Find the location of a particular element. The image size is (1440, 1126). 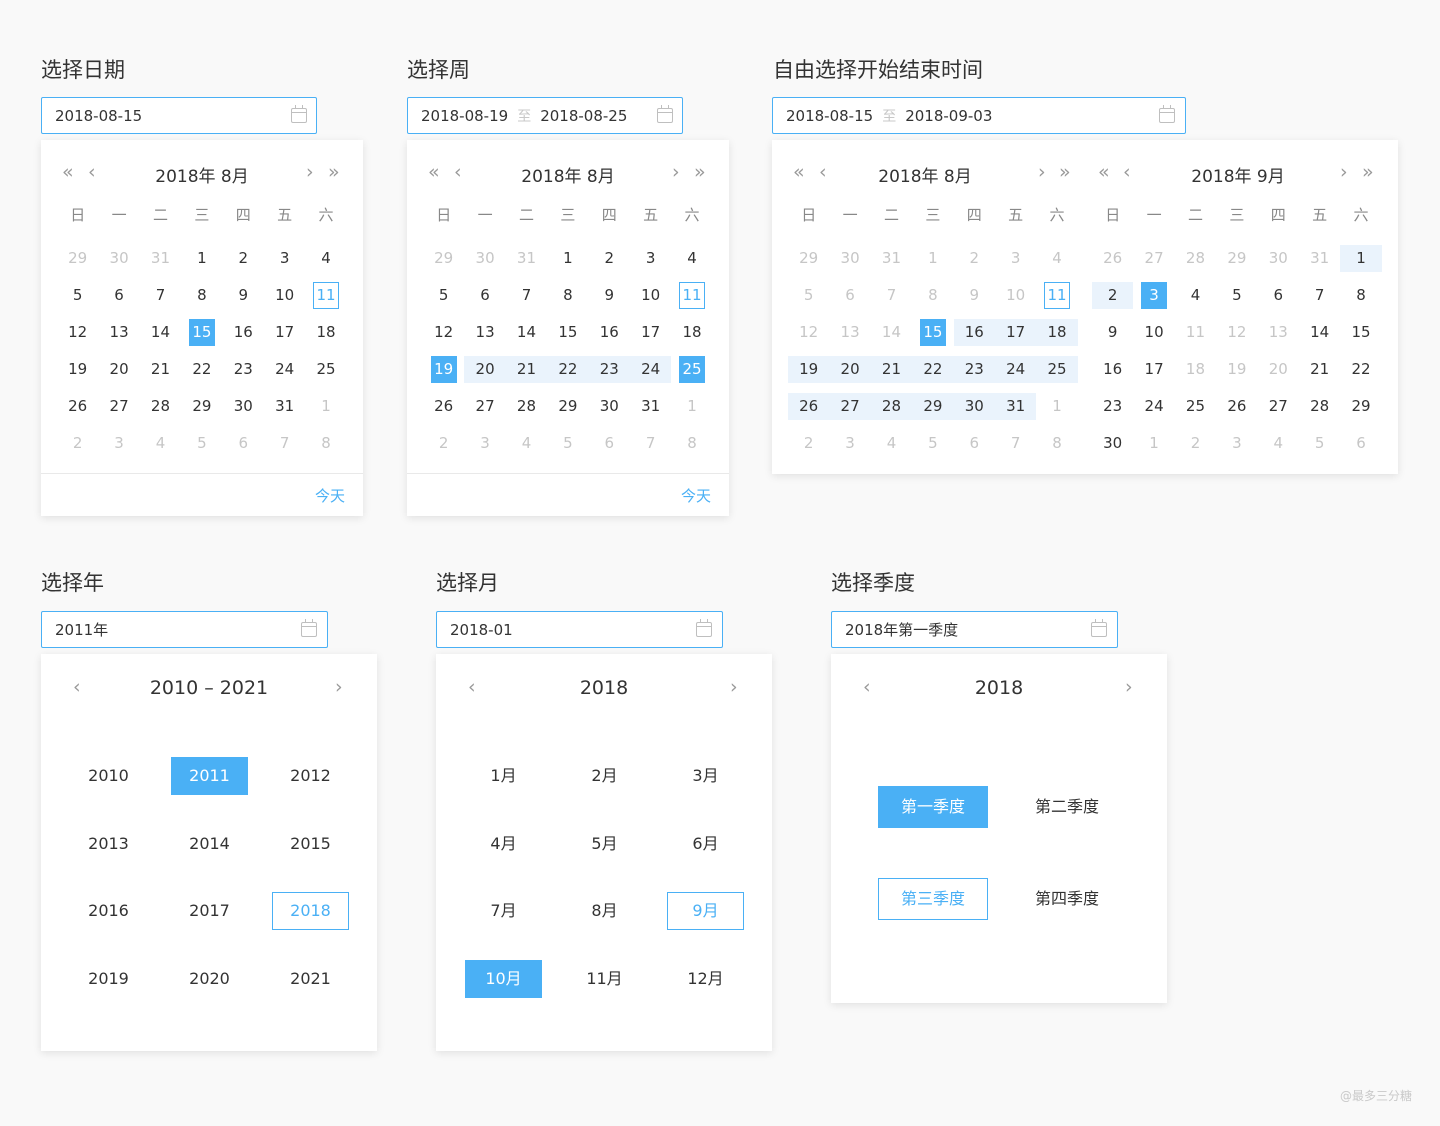

day-cell: 14 is located at coordinates (1319, 332).